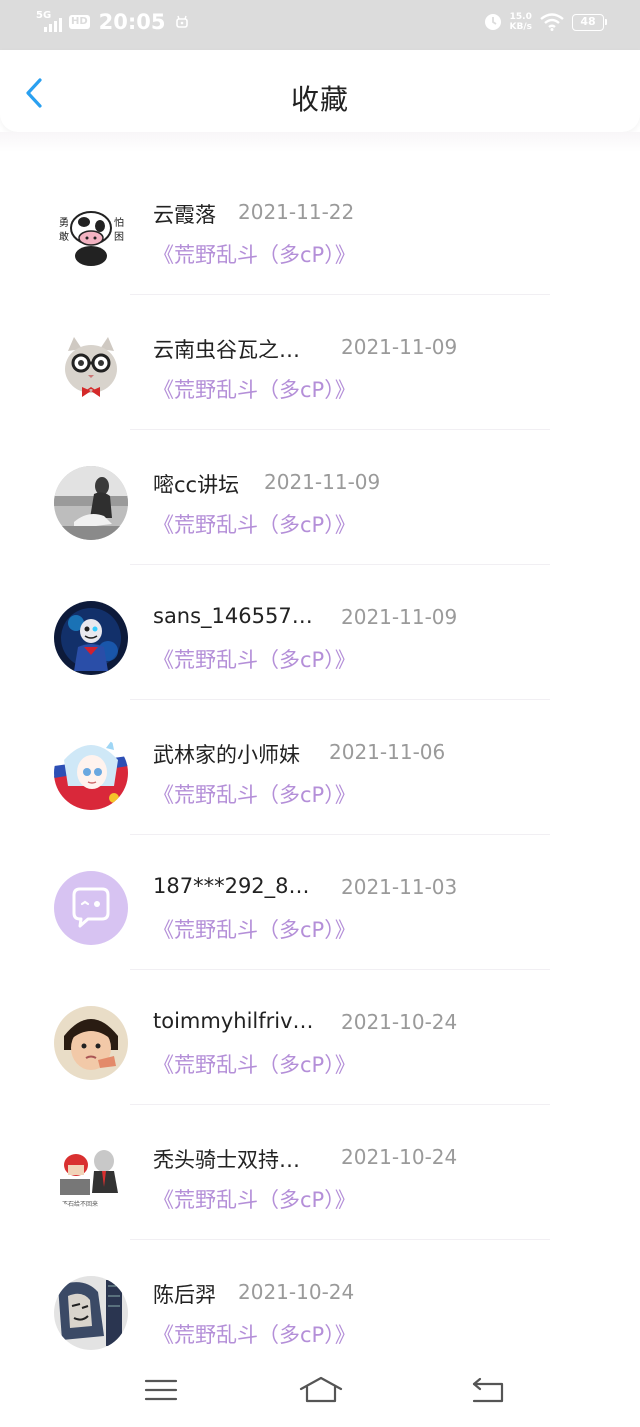 The height and width of the screenshot is (1427, 640). I want to click on svg-text: 怕, so click(119, 222).